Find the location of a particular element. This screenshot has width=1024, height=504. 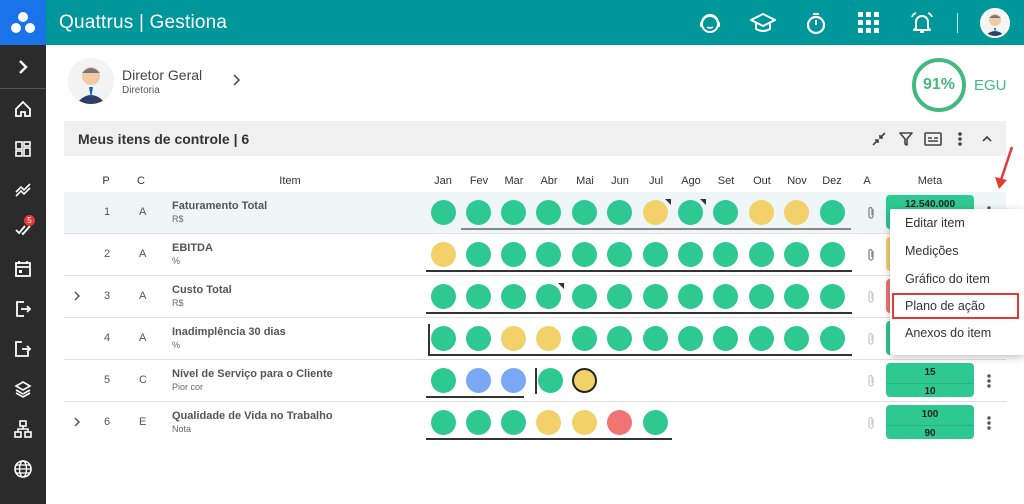

sidebar-item-login is located at coordinates (23, 309).